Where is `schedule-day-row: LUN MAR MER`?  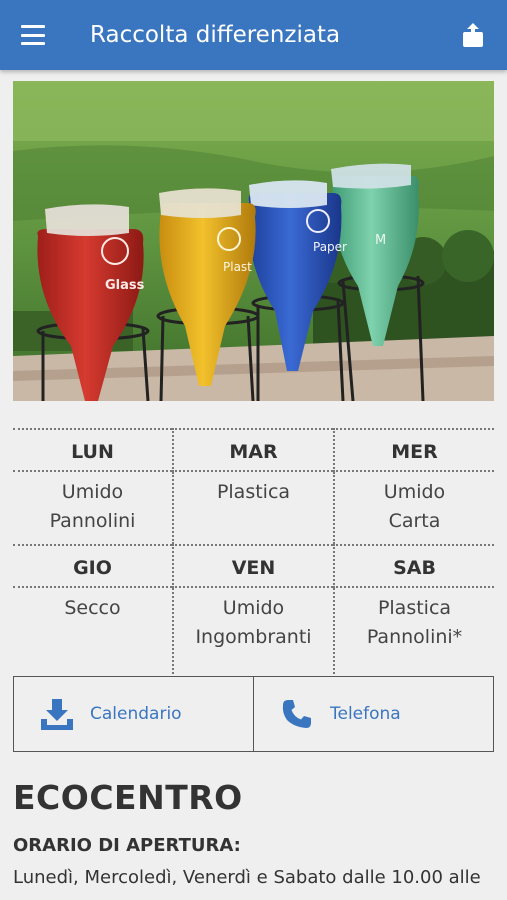
schedule-day-row: LUN MAR MER is located at coordinates (253, 450).